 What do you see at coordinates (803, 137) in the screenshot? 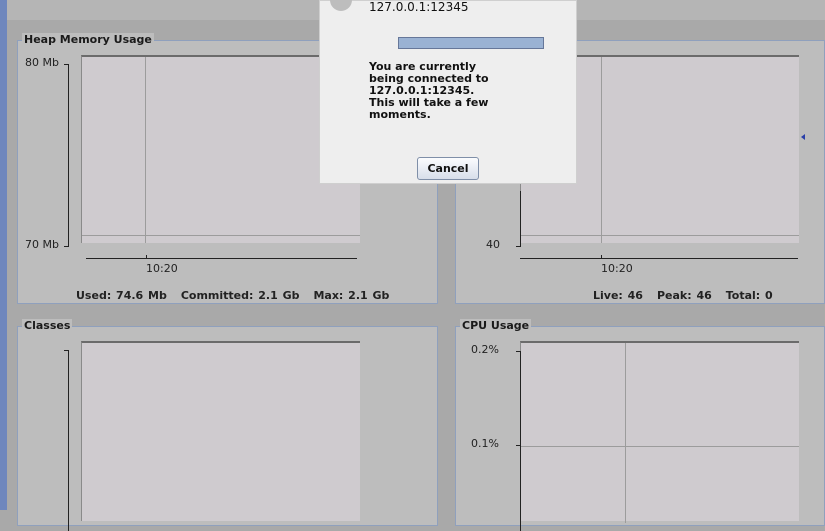
I see `scroll-marker-icon` at bounding box center [803, 137].